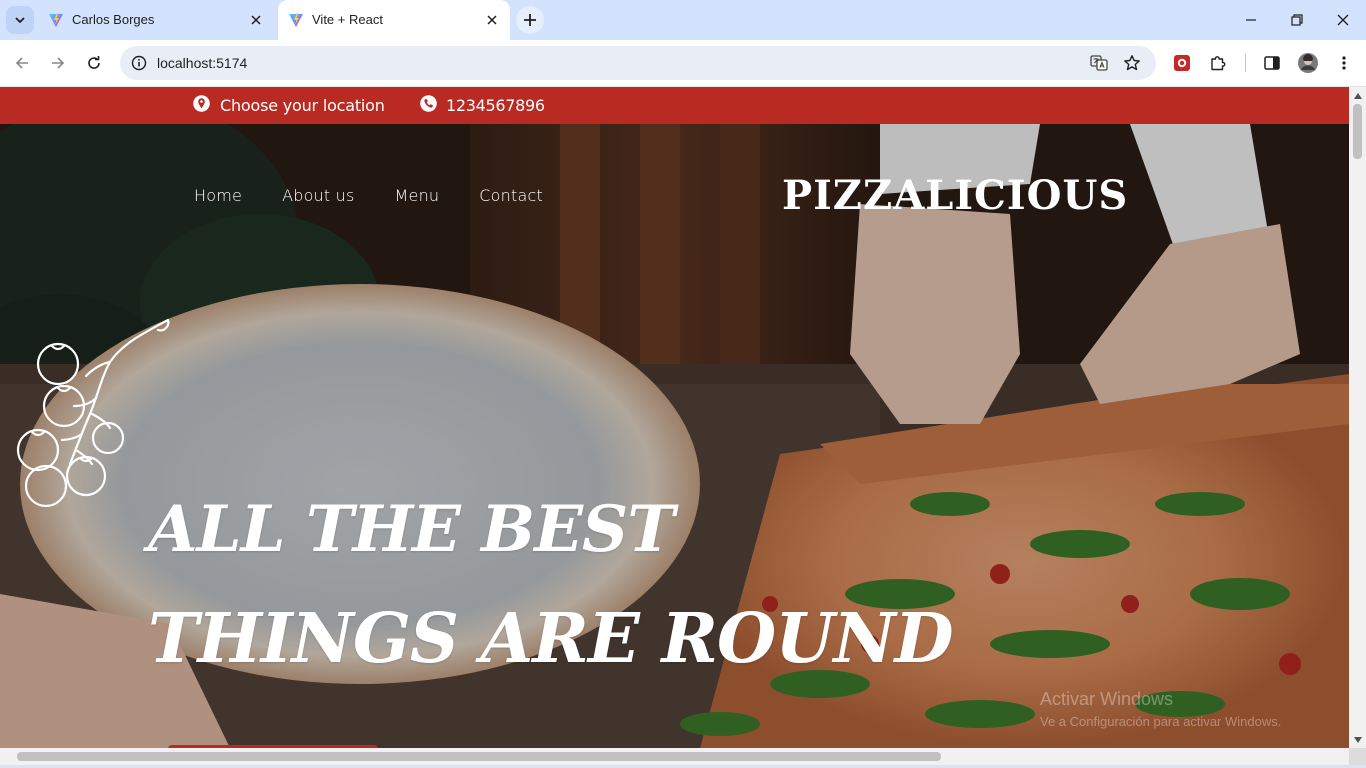 This screenshot has width=1366, height=768. I want to click on nav-contact-link: Contact, so click(511, 195).